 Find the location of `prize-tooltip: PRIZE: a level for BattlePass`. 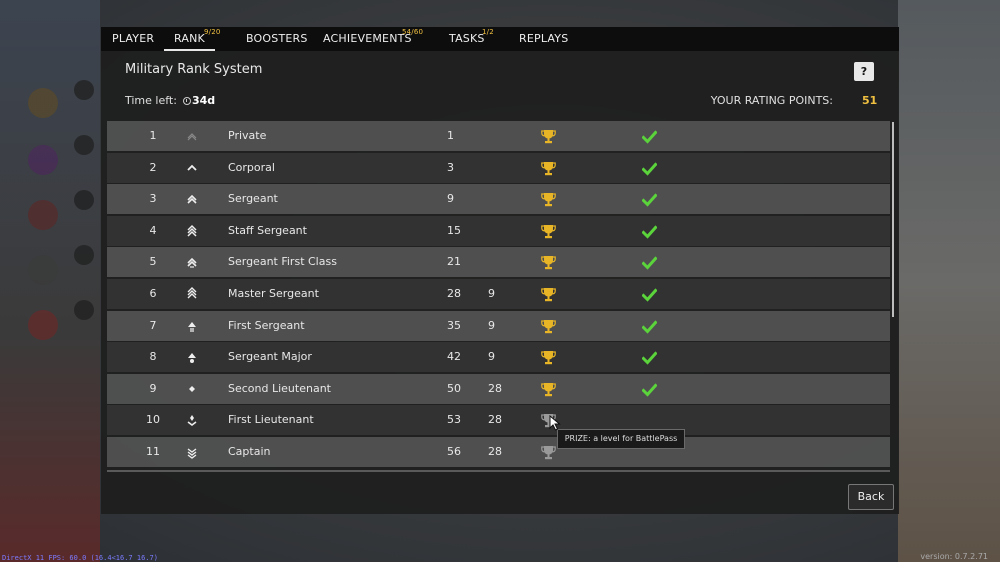

prize-tooltip: PRIZE: a level for BattlePass is located at coordinates (621, 439).